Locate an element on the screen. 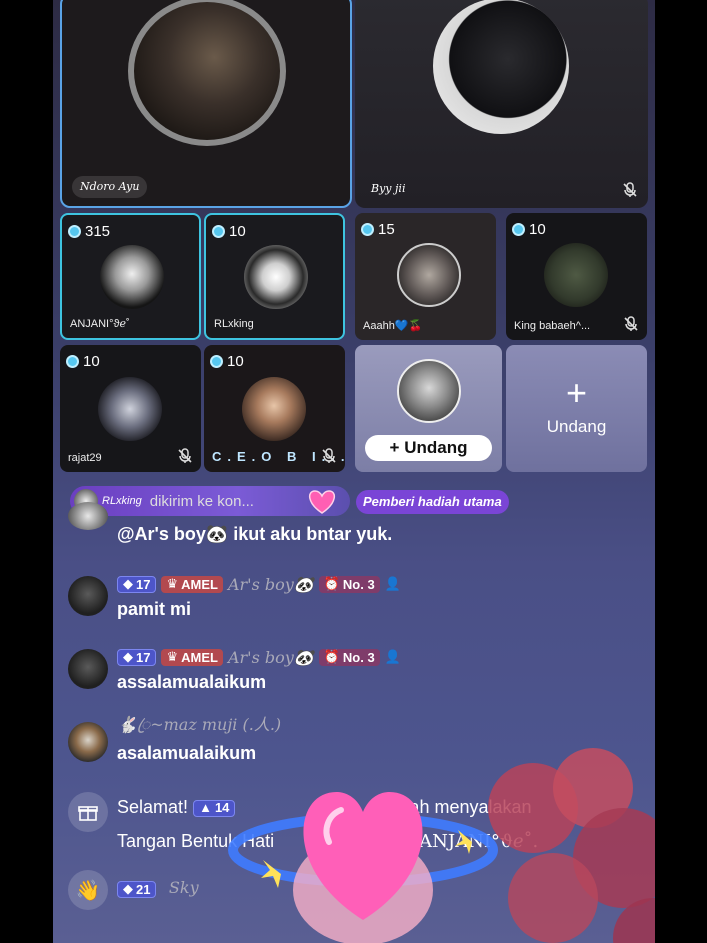  chat-username: 🐇ꦿ~maz muji (.人.) is located at coordinates (199, 728).